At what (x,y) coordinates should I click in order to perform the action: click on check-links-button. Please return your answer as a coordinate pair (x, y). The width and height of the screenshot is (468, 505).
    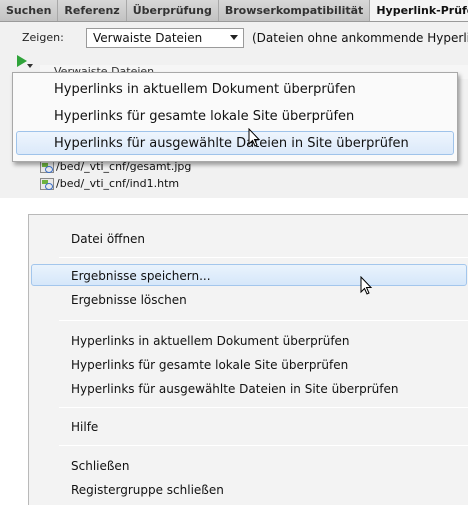
    Looking at the image, I should click on (23, 62).